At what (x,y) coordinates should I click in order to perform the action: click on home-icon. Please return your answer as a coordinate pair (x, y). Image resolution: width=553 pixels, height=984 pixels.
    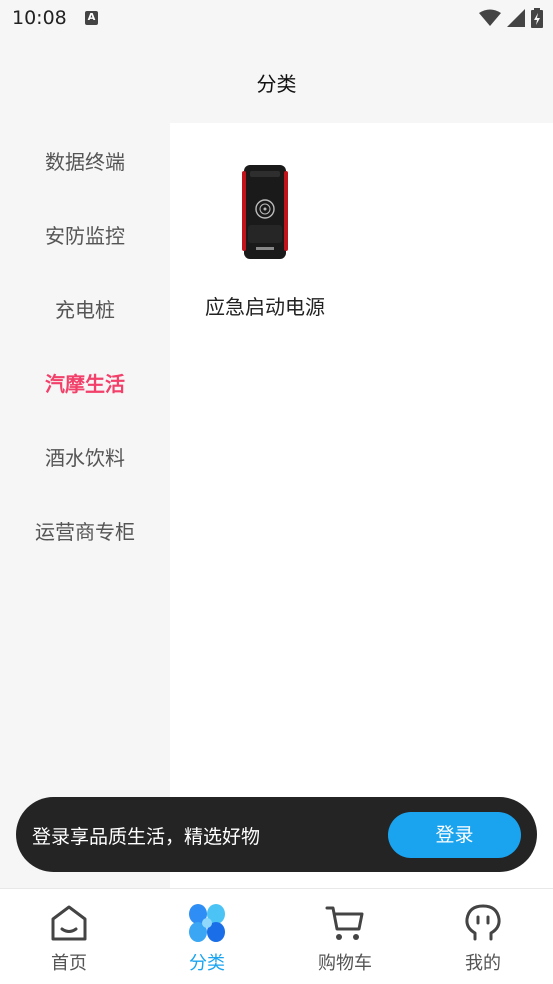
    Looking at the image, I should click on (69, 923).